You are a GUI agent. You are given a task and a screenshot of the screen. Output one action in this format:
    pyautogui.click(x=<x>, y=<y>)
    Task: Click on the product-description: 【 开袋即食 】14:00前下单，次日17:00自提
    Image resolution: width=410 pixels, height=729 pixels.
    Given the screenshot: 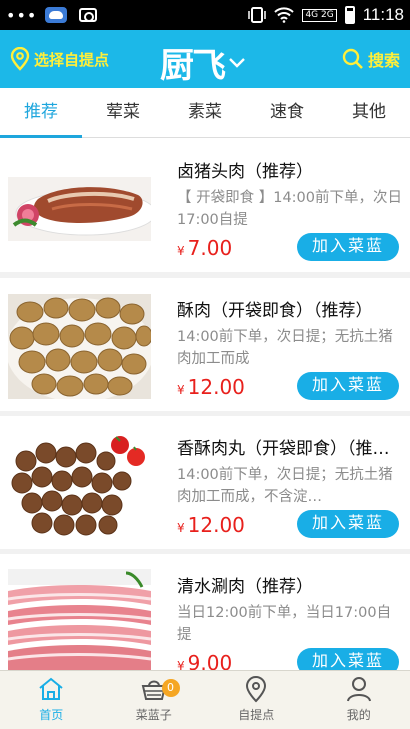 What is the action you would take?
    pyautogui.click(x=290, y=209)
    